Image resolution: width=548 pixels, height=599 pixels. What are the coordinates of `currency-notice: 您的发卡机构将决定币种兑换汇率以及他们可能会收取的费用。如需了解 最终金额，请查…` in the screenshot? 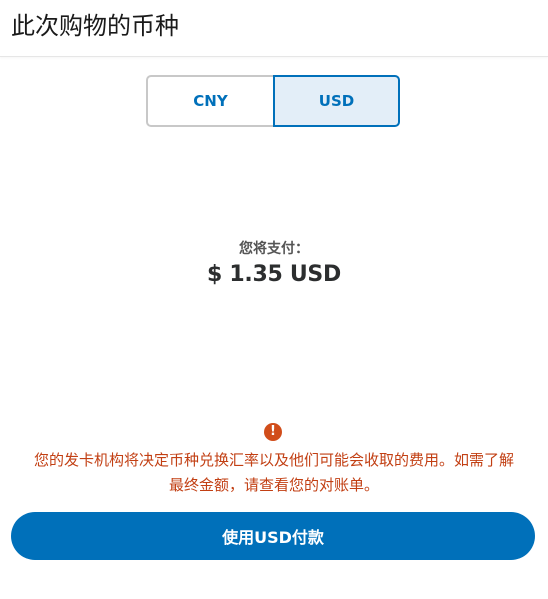 It's located at (274, 473).